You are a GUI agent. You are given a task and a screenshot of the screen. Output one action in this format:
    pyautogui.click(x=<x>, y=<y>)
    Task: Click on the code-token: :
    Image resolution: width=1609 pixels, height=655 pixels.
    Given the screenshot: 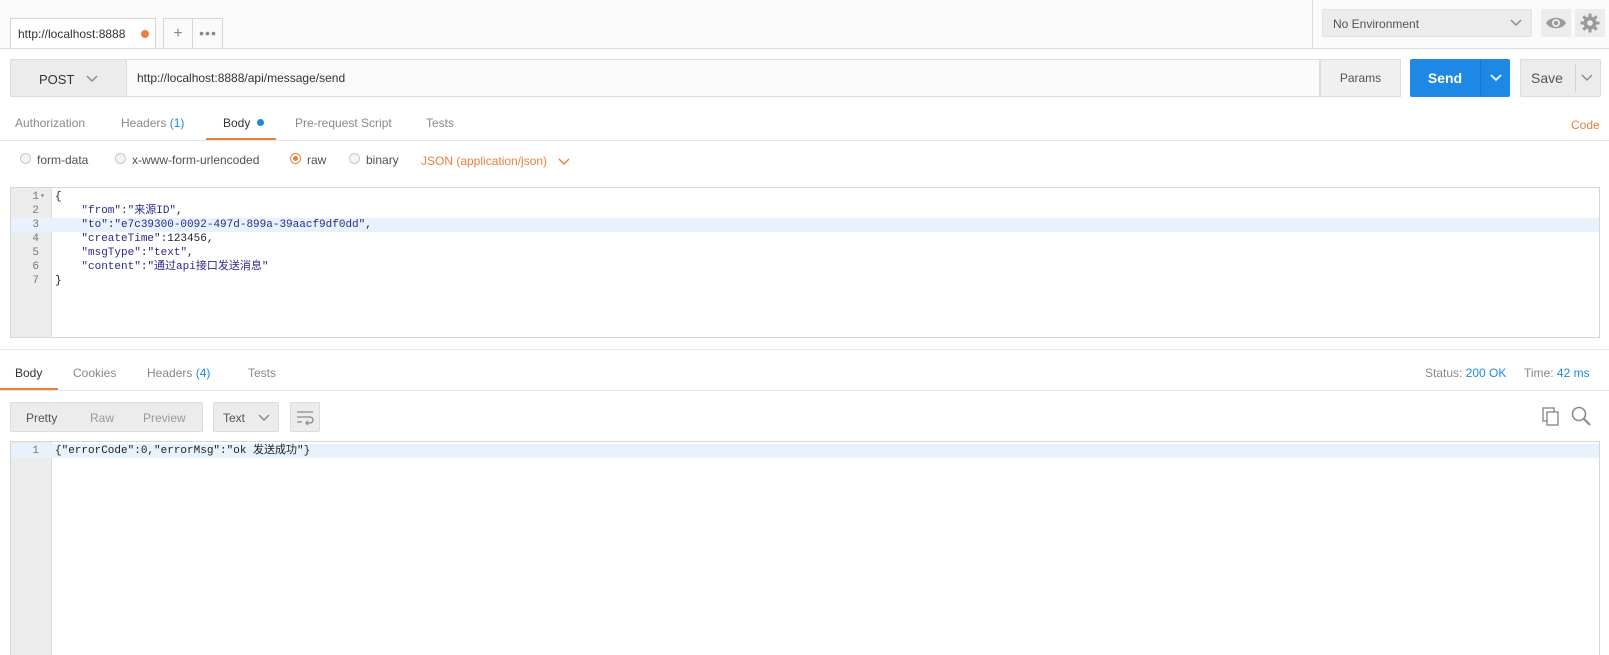 What is the action you would take?
    pyautogui.click(x=124, y=211)
    